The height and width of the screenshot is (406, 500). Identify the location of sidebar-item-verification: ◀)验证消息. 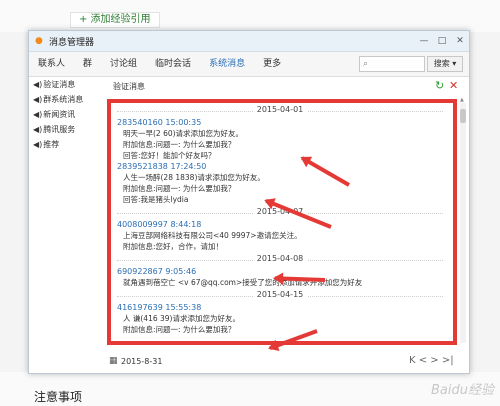
(64, 84).